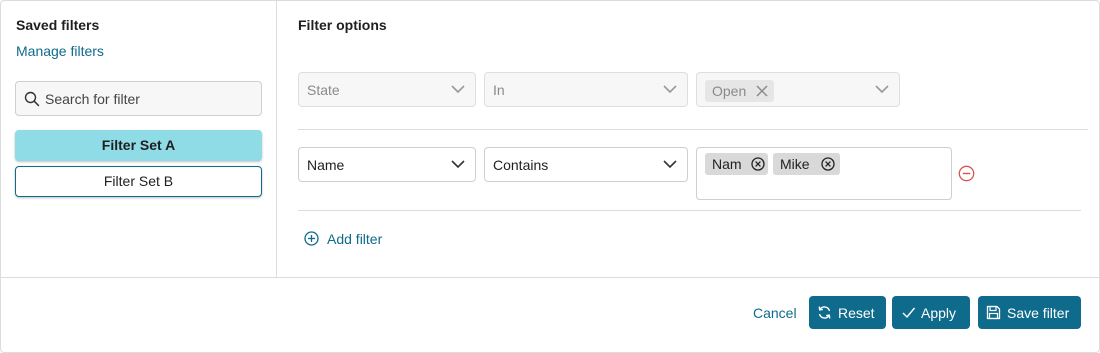  What do you see at coordinates (586, 89) in the screenshot?
I see `row1-operator-select: In` at bounding box center [586, 89].